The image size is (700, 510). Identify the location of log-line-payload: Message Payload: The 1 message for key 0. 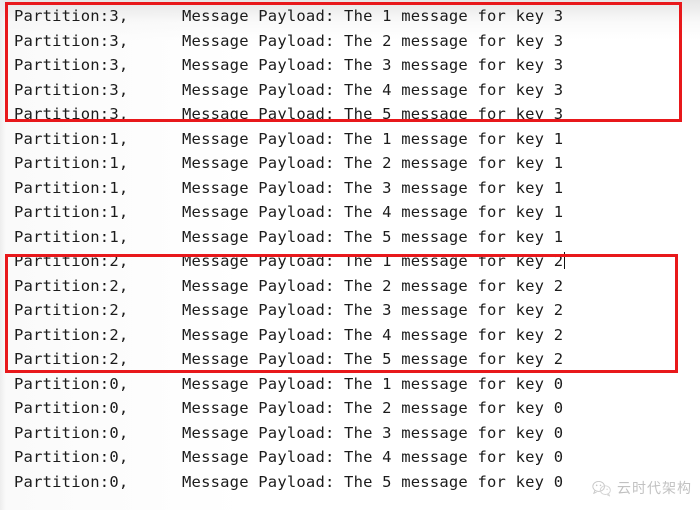
(373, 383).